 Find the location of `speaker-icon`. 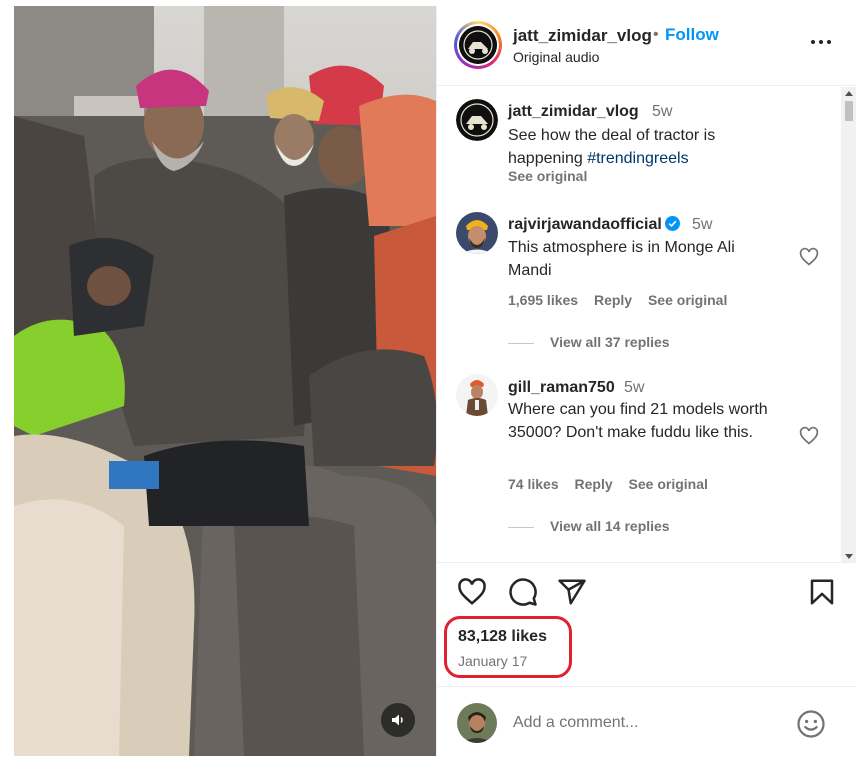

speaker-icon is located at coordinates (397, 720).